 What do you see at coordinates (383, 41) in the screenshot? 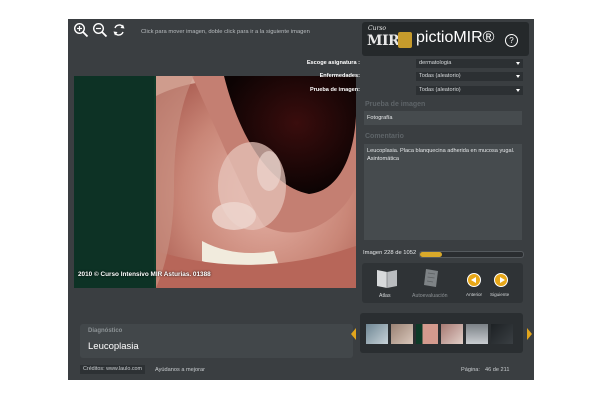
I see `logo-mir-text: MIR` at bounding box center [383, 41].